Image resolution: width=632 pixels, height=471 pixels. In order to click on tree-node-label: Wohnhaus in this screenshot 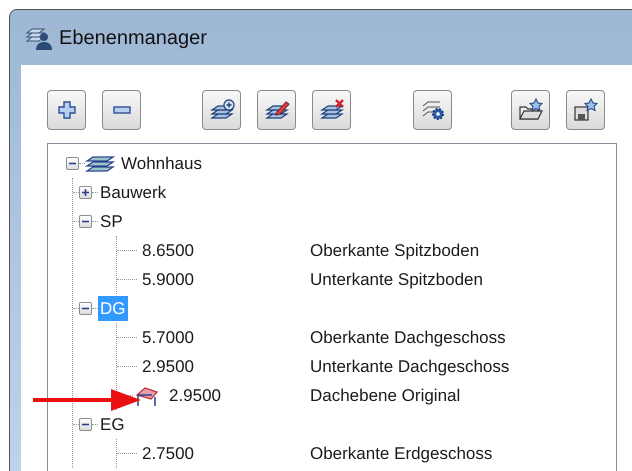, I will do `click(161, 163)`.